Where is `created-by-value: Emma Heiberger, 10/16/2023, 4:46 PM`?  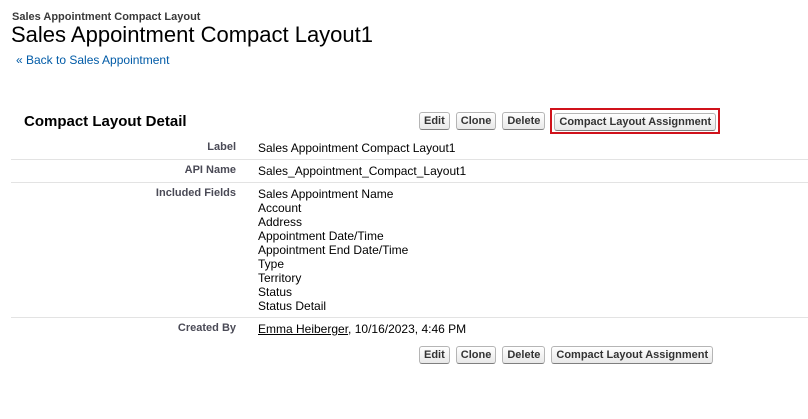
created-by-value: Emma Heiberger, 10/16/2023, 4:46 PM is located at coordinates (351, 329).